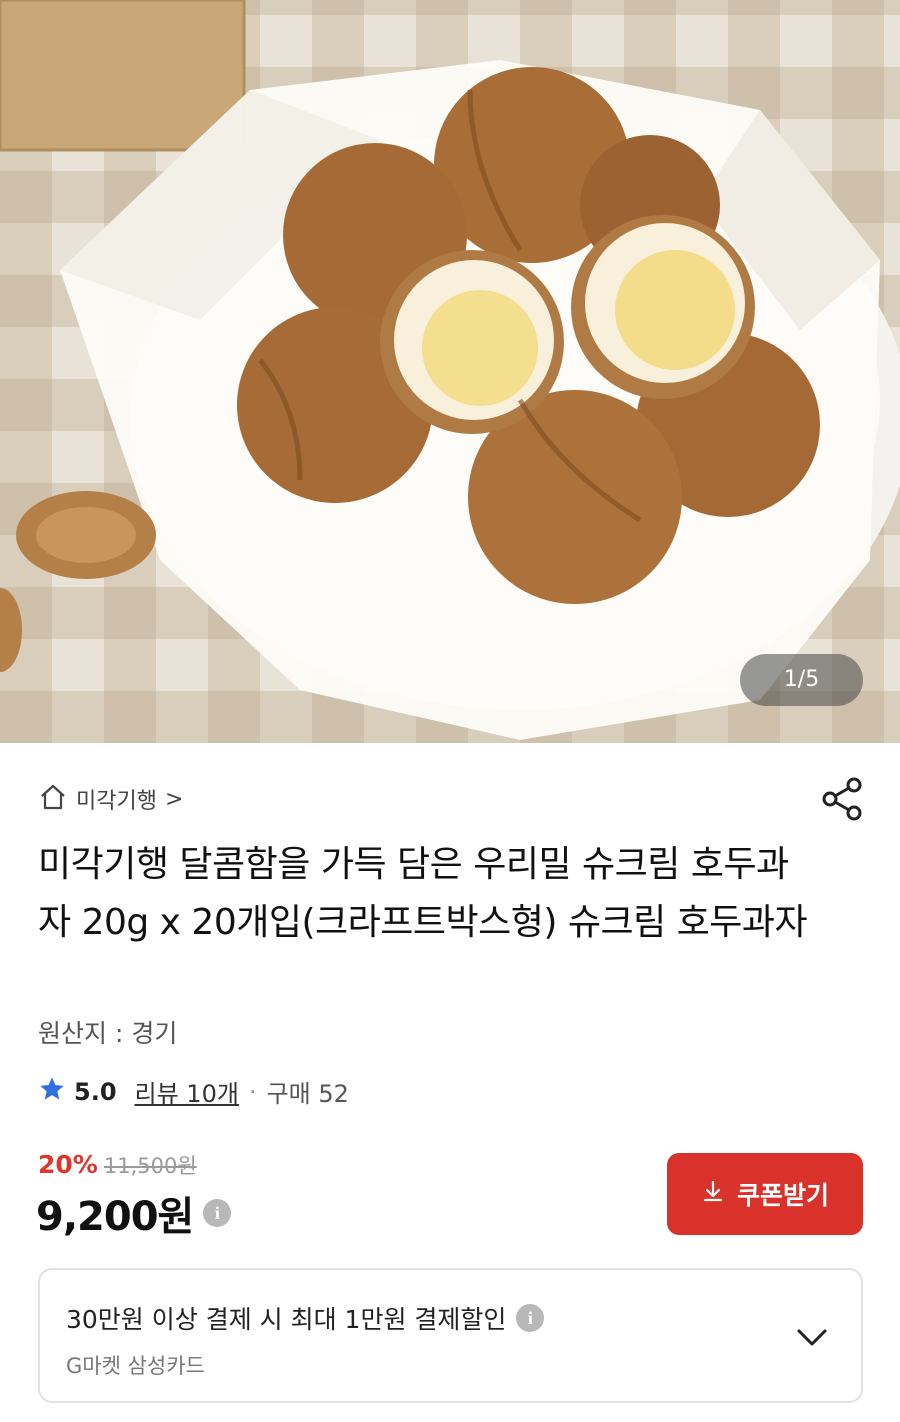 The width and height of the screenshot is (900, 1422). I want to click on promo-line: 30만원 이상 결제 시 최대 1만원 결제할인 i, so click(305, 1318).